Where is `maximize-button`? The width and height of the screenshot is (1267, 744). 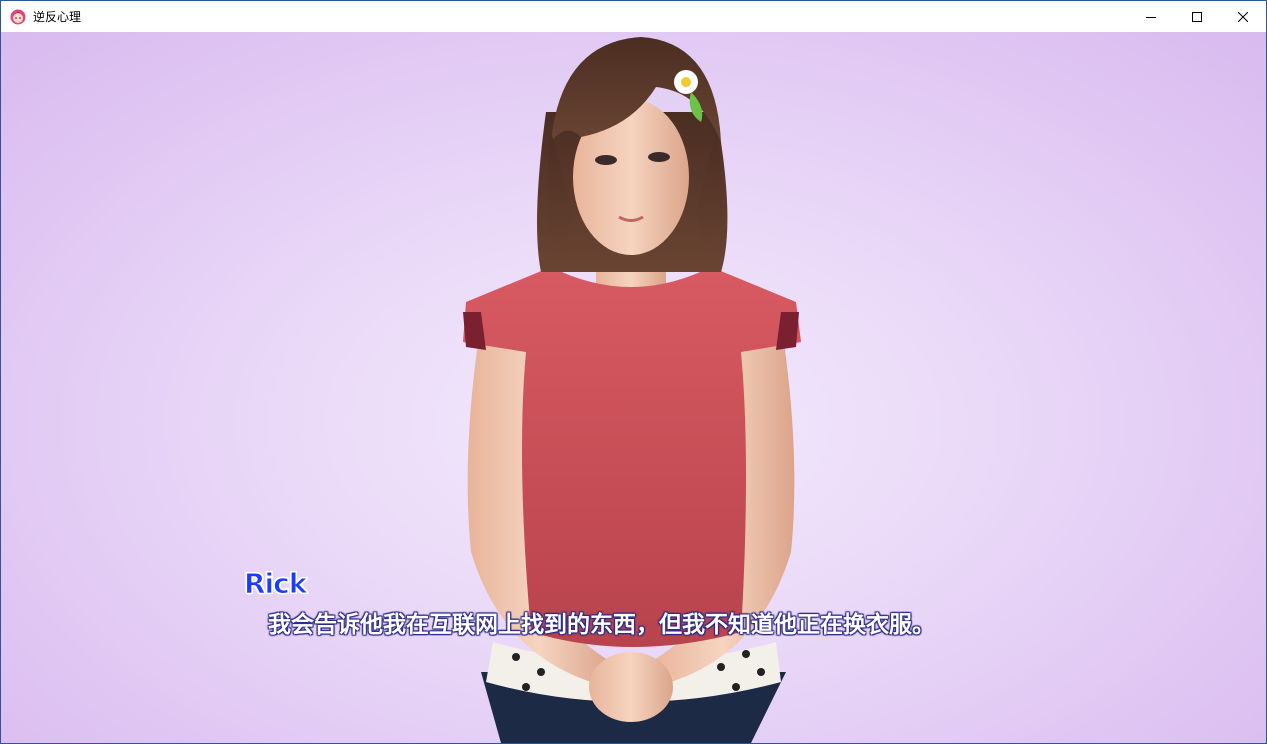
maximize-button is located at coordinates (1197, 16).